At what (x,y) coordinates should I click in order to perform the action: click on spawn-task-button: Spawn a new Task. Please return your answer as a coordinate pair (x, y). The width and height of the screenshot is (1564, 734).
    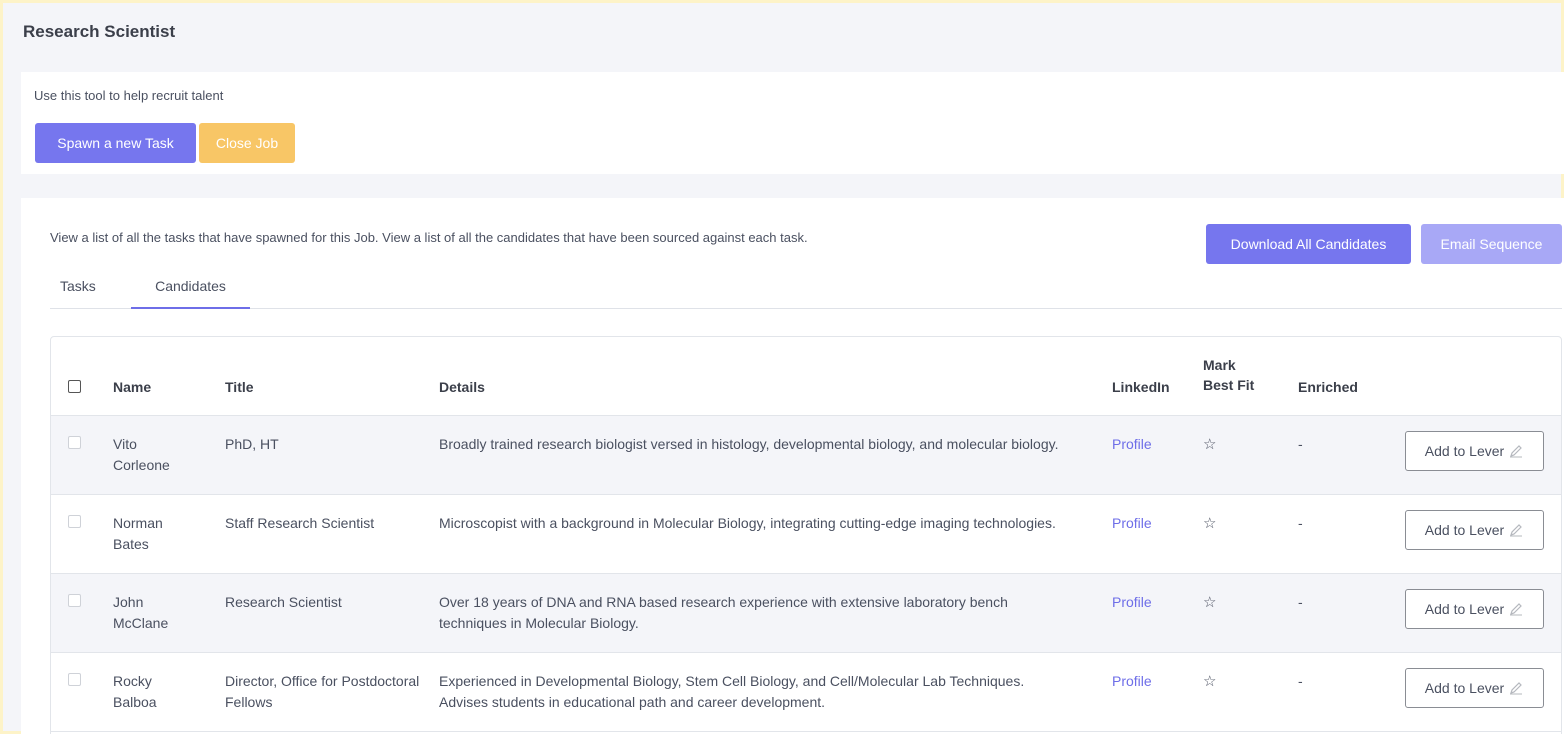
    Looking at the image, I should click on (115, 143).